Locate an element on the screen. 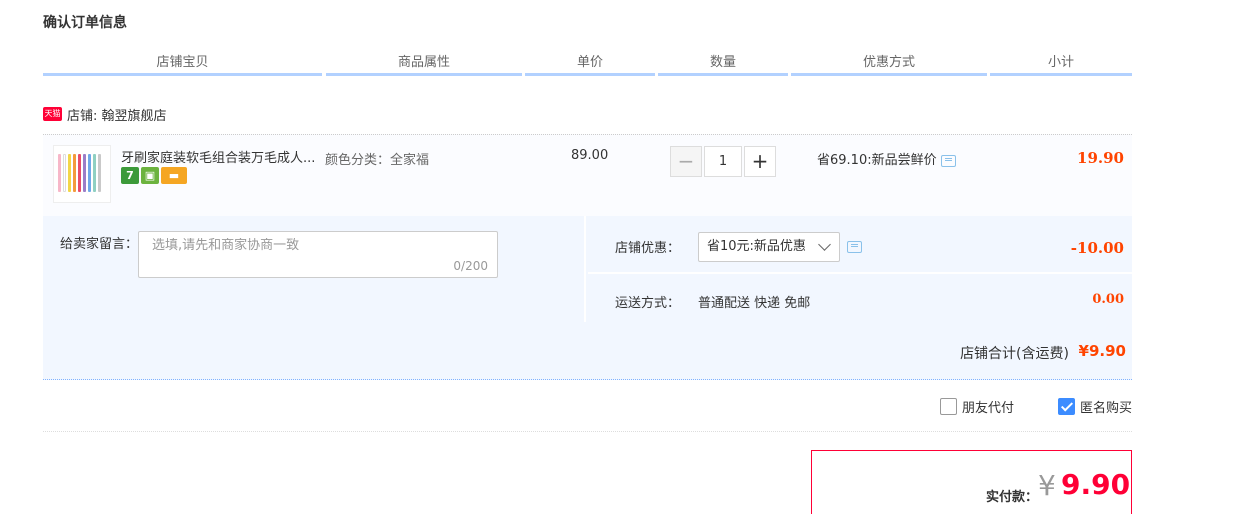 This screenshot has height=514, width=1245. friend-pay-option: 朋友代付 is located at coordinates (977, 406).